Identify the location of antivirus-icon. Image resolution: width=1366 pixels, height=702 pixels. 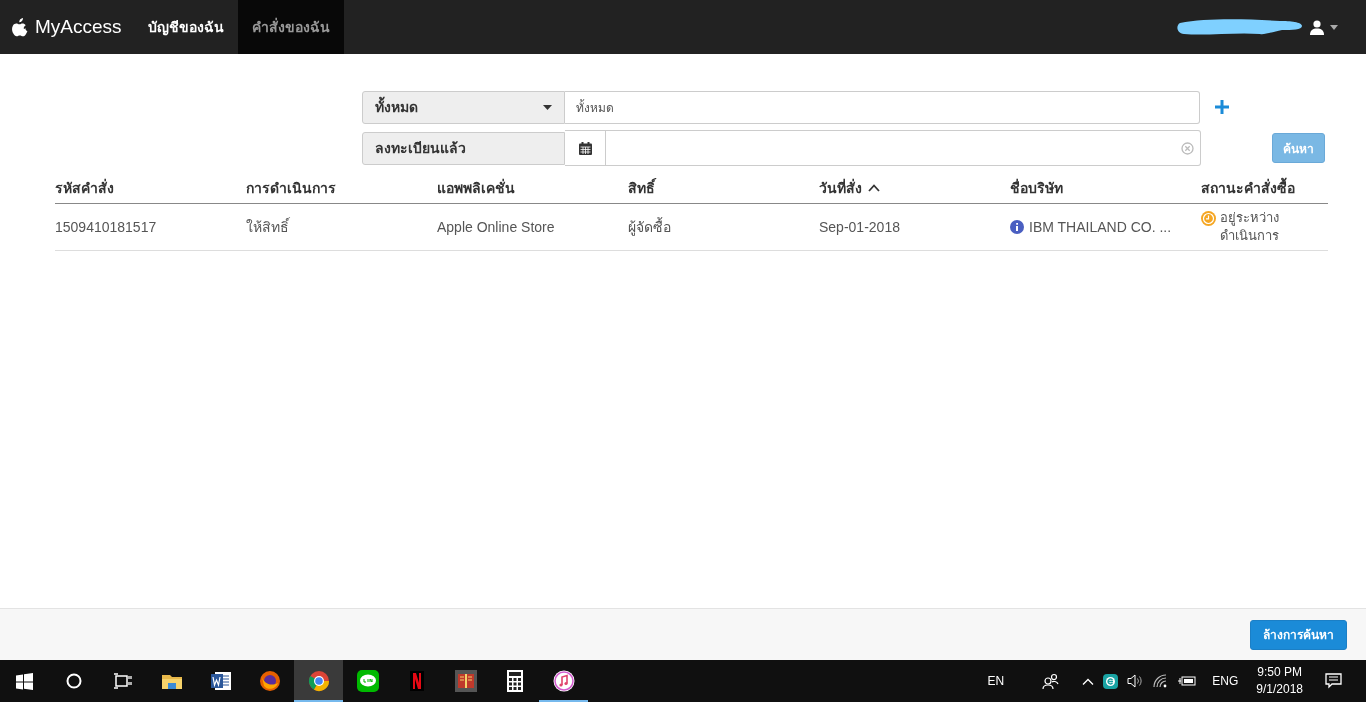
(1111, 681).